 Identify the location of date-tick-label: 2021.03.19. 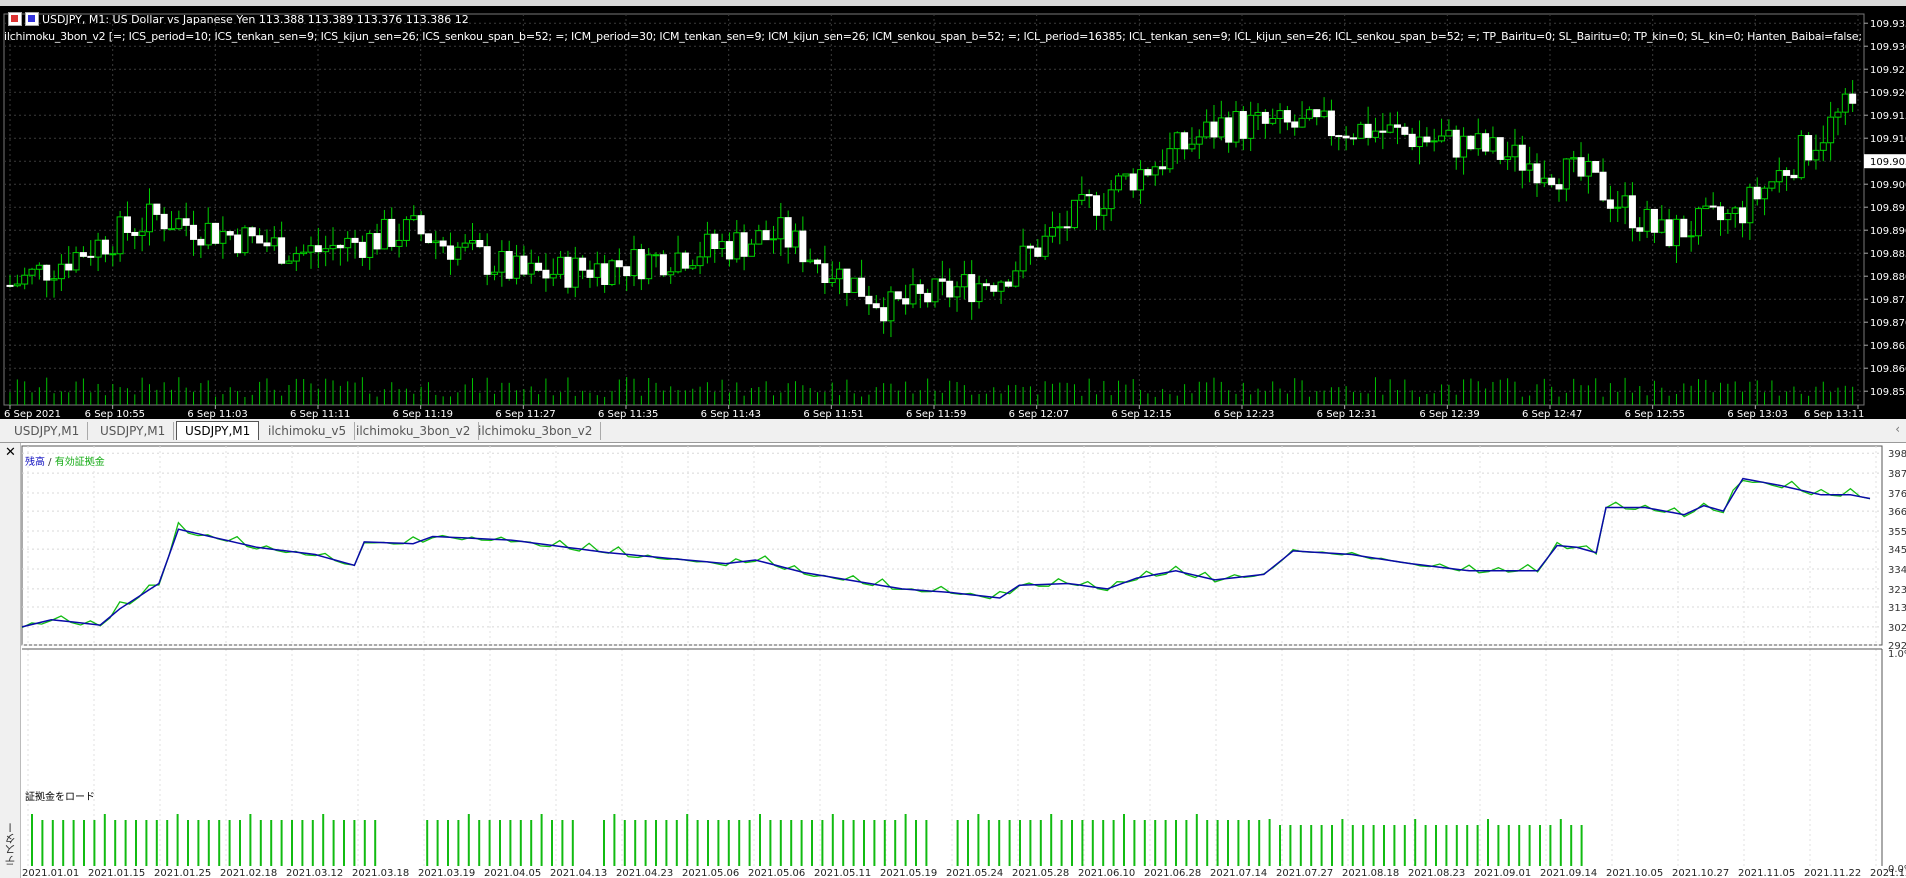
(446, 873).